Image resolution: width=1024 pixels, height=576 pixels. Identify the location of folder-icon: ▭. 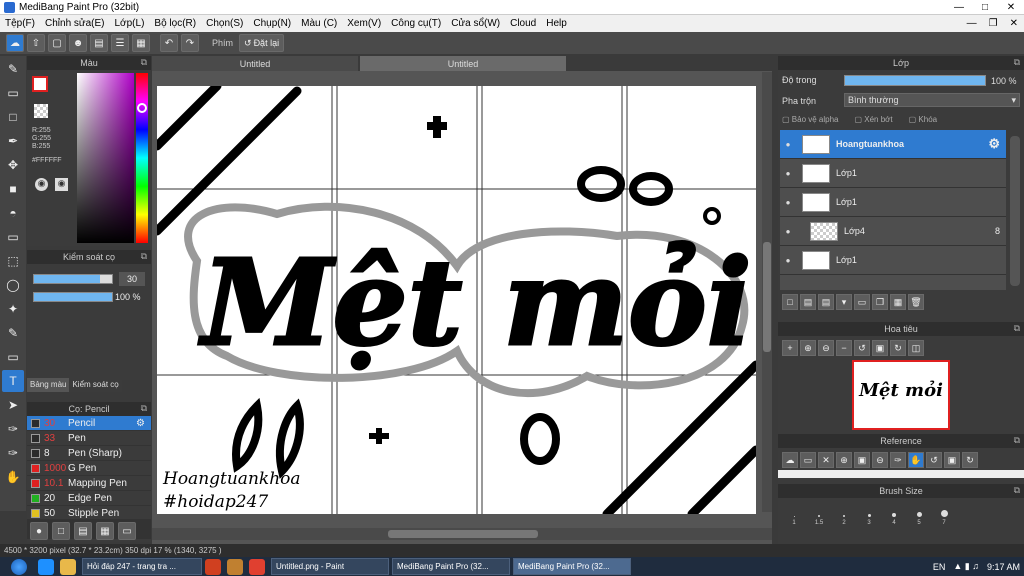
(127, 531).